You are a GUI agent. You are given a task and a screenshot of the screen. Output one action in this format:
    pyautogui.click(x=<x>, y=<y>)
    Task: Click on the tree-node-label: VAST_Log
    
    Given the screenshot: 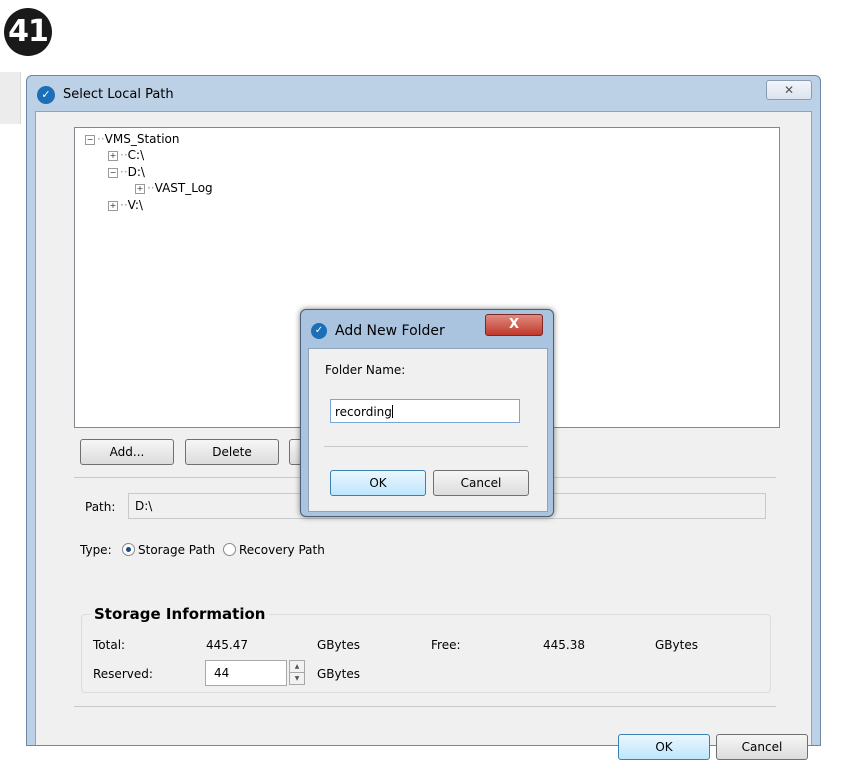 What is the action you would take?
    pyautogui.click(x=183, y=188)
    